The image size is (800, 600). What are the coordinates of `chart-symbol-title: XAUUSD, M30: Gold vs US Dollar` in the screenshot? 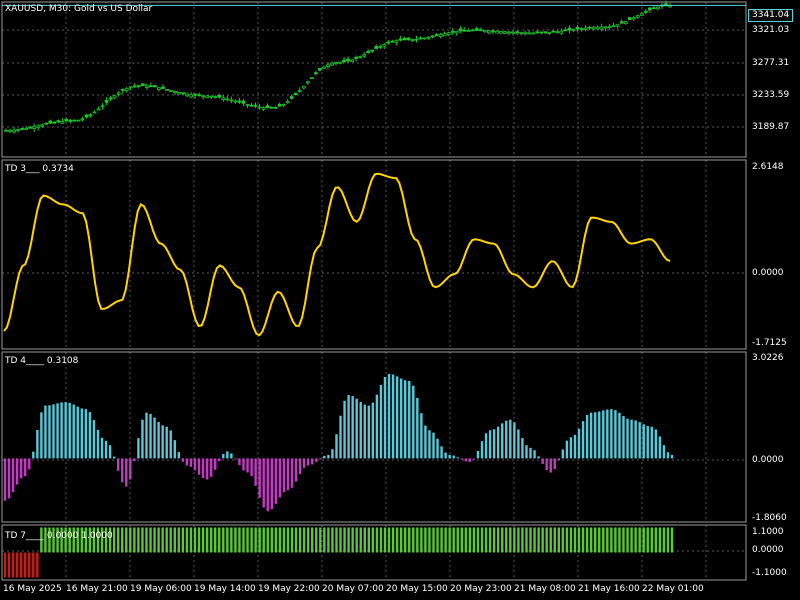 It's located at (79, 9).